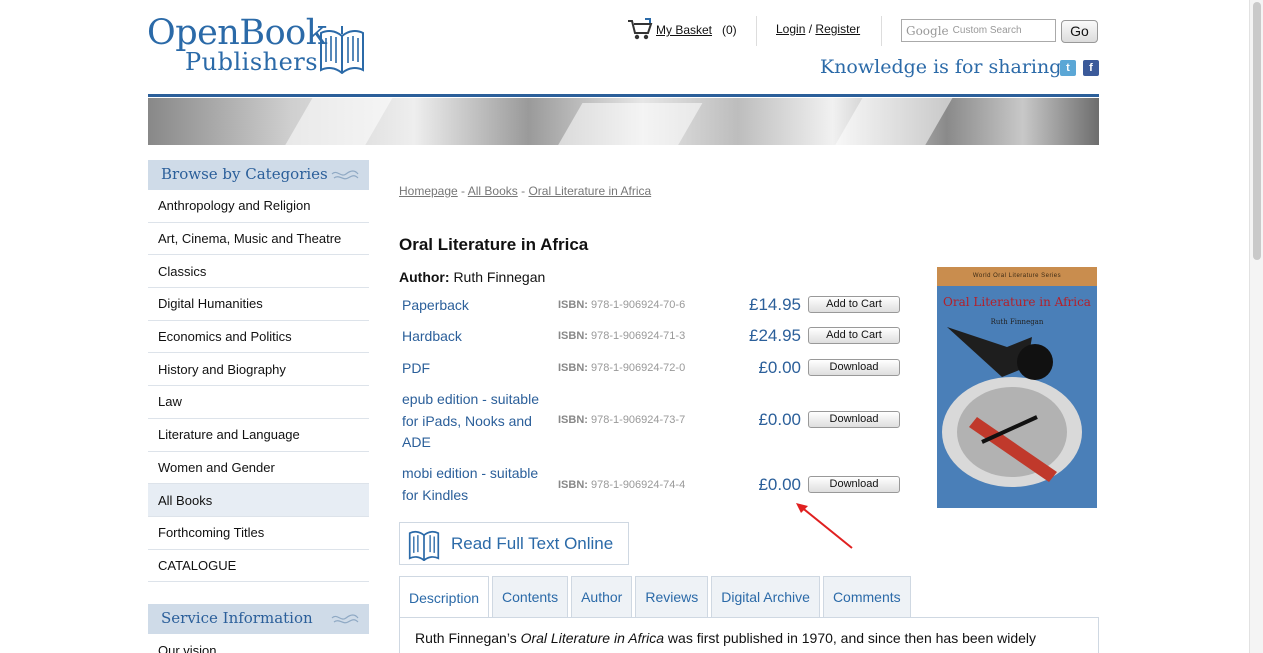 This screenshot has height=653, width=1263. I want to click on sidebar-item-label: All Books, so click(185, 500).